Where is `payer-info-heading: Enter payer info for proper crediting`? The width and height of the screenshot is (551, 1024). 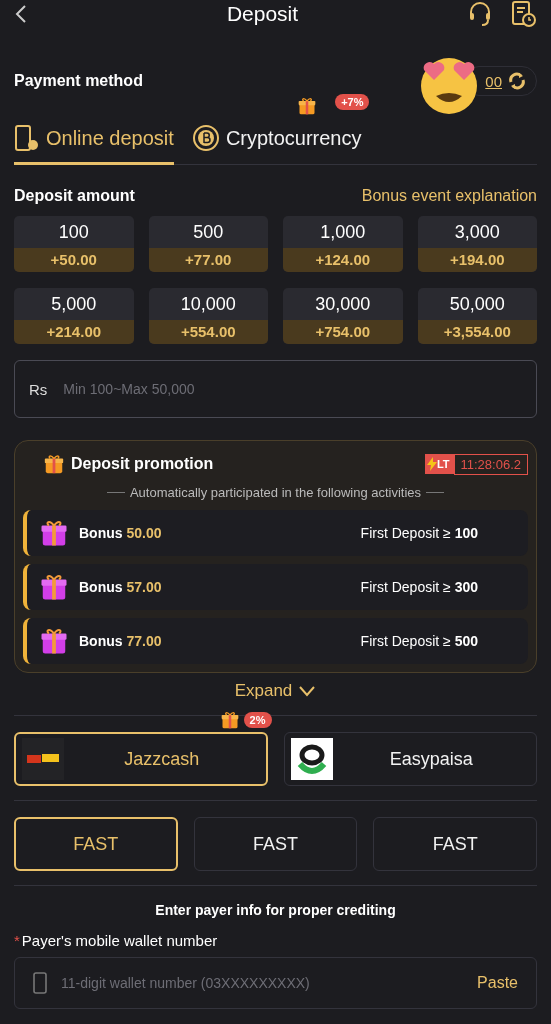
payer-info-heading: Enter payer info for proper crediting is located at coordinates (275, 910).